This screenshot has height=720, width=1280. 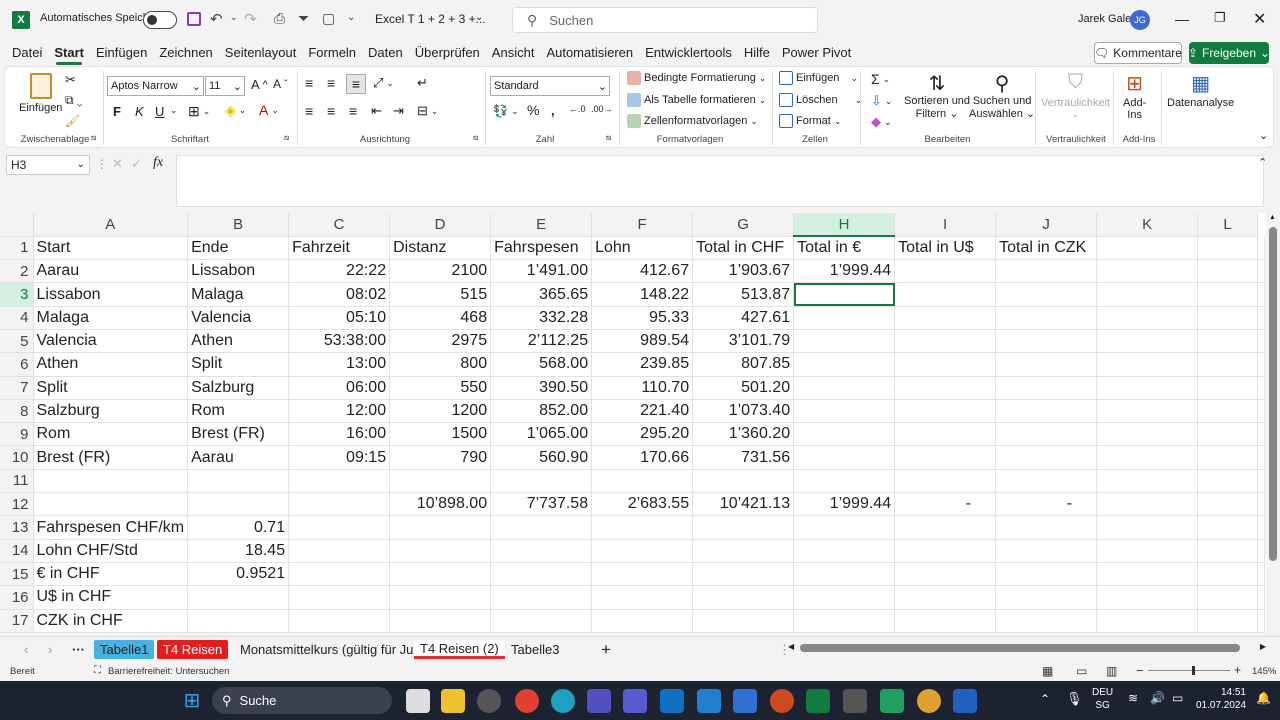 I want to click on cell-I12: -, so click(x=945, y=504).